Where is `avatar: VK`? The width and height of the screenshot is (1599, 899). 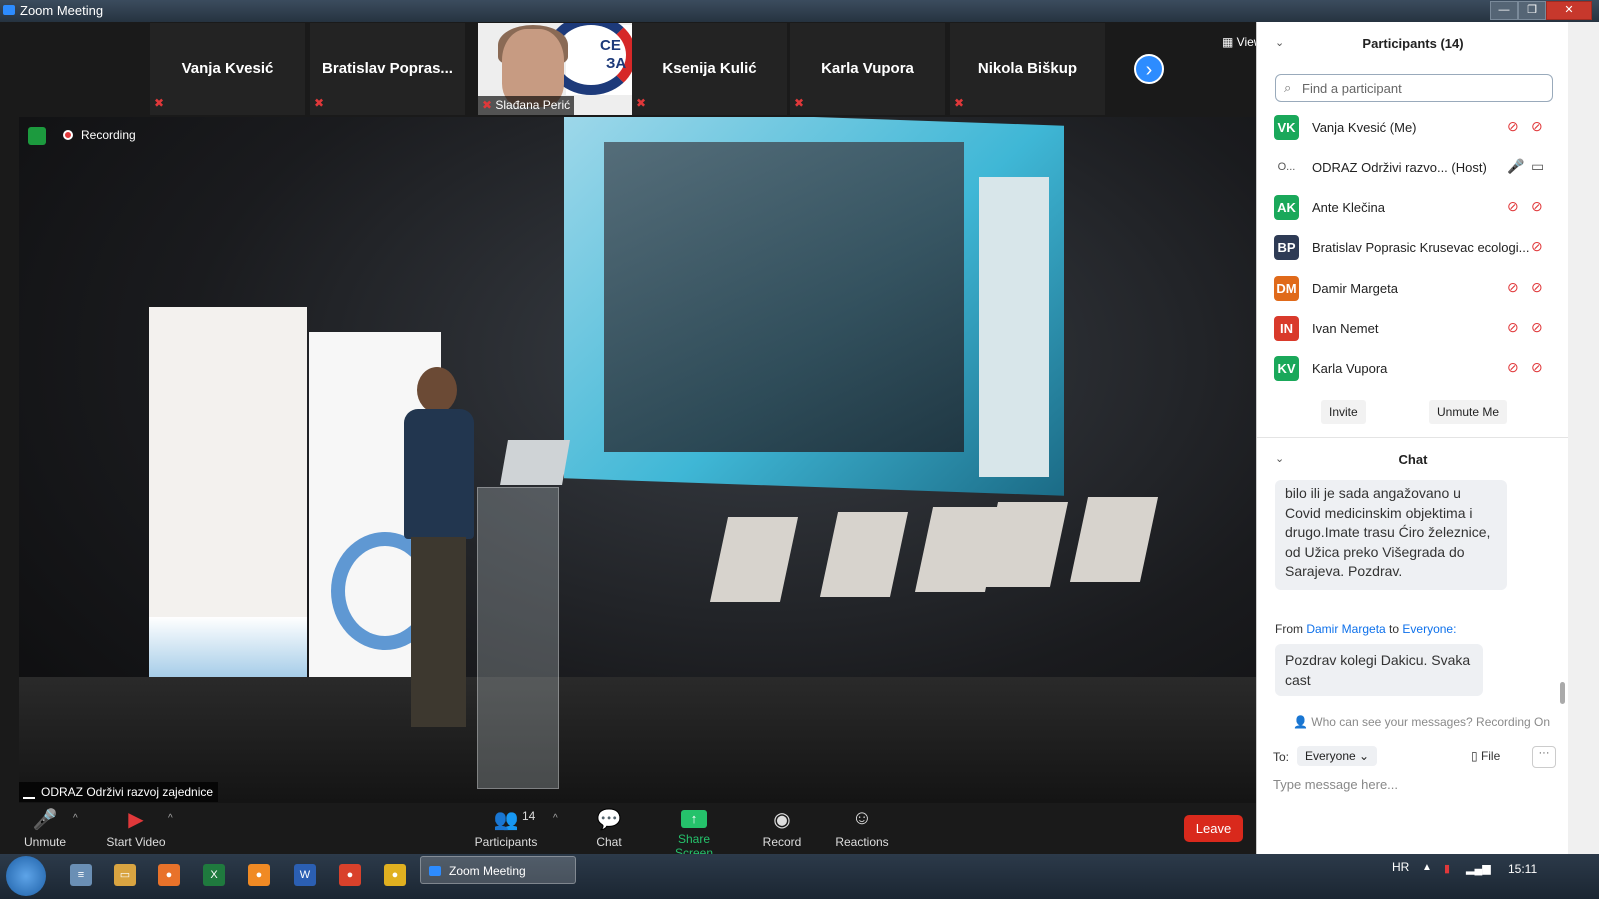
avatar: VK is located at coordinates (1286, 127).